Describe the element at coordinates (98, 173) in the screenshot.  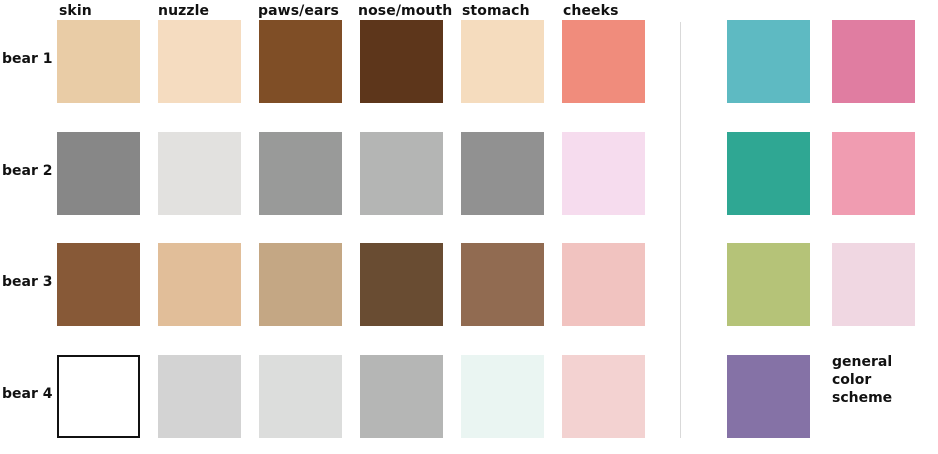
I see `swatch-bear-2-skin` at that location.